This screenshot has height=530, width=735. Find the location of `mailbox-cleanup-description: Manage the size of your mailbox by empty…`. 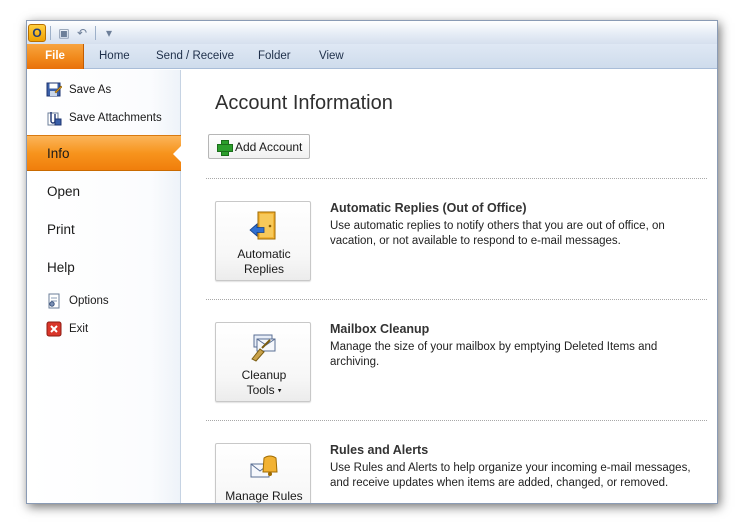

mailbox-cleanup-description: Manage the size of your mailbox by empty… is located at coordinates (494, 354).